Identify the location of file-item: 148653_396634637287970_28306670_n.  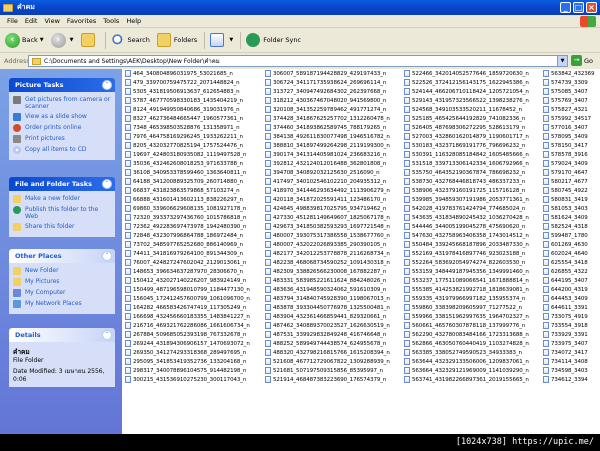
(187, 271).